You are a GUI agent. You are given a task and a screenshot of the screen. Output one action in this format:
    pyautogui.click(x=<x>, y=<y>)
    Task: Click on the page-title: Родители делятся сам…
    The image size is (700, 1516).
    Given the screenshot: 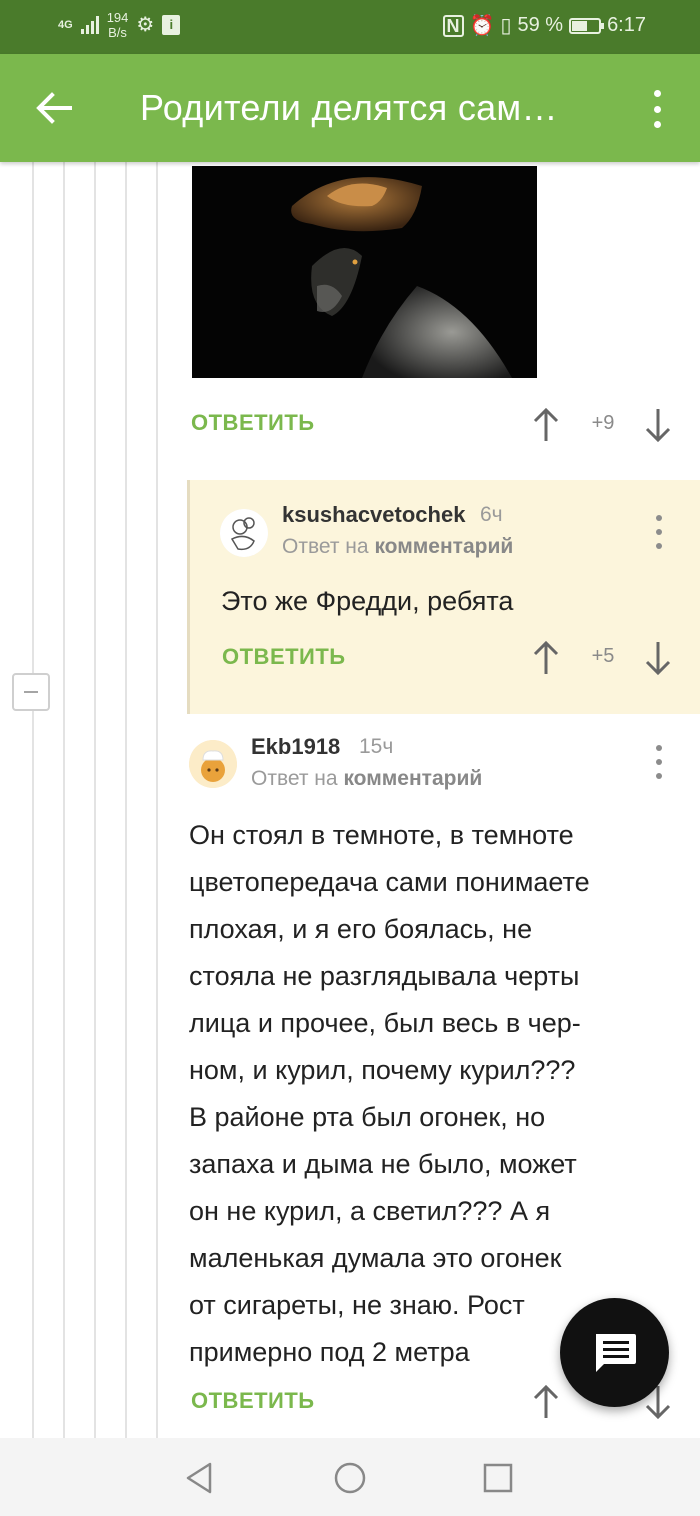 What is the action you would take?
    pyautogui.click(x=349, y=107)
    